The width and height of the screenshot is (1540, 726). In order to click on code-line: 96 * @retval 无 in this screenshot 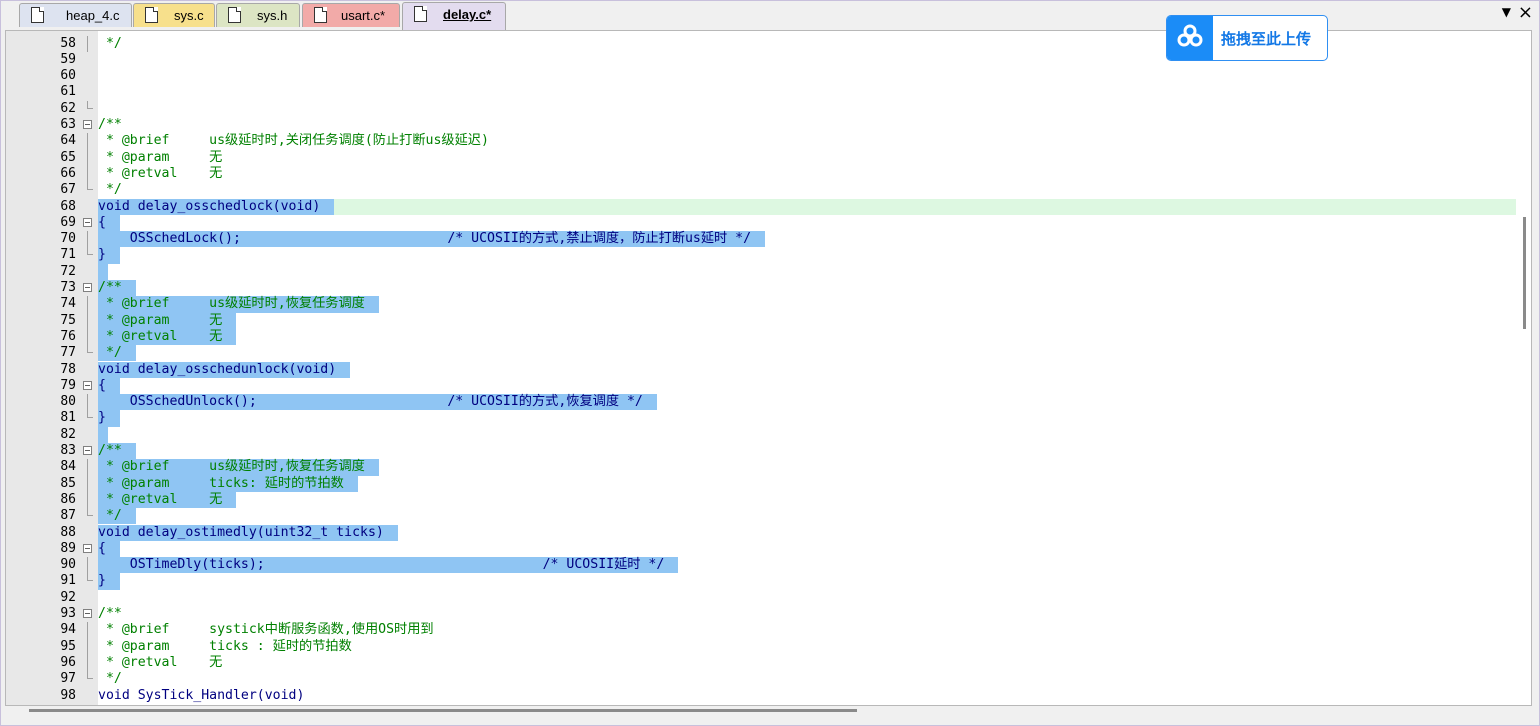, I will do `click(761, 663)`.